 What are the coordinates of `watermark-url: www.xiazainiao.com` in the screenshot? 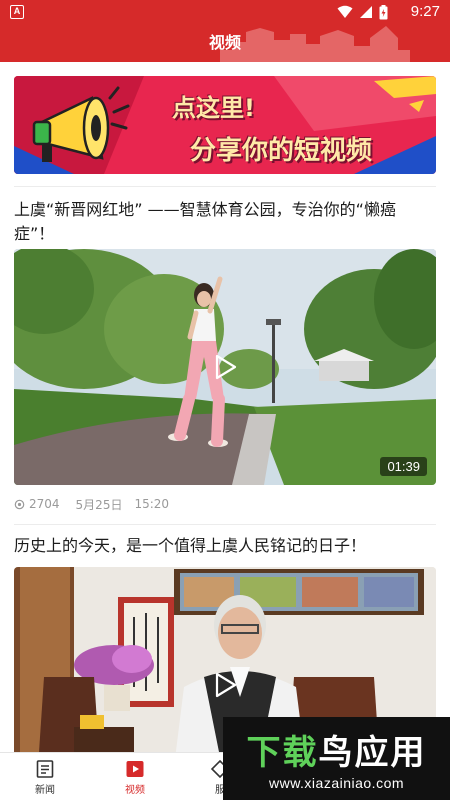 It's located at (336, 783).